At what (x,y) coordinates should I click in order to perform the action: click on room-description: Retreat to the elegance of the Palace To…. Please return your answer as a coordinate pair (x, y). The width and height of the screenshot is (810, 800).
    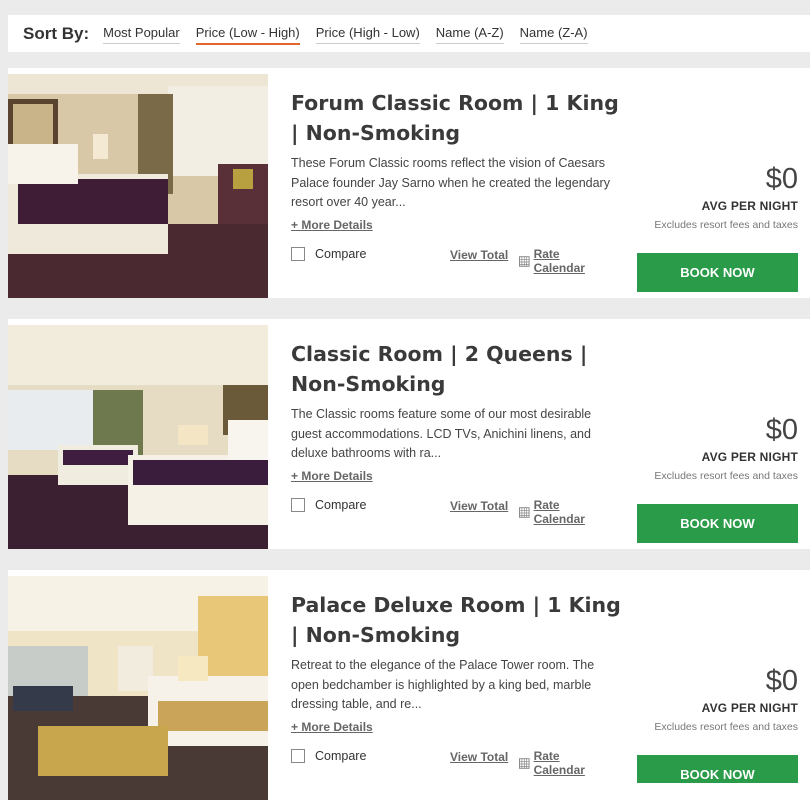
    Looking at the image, I should click on (443, 684).